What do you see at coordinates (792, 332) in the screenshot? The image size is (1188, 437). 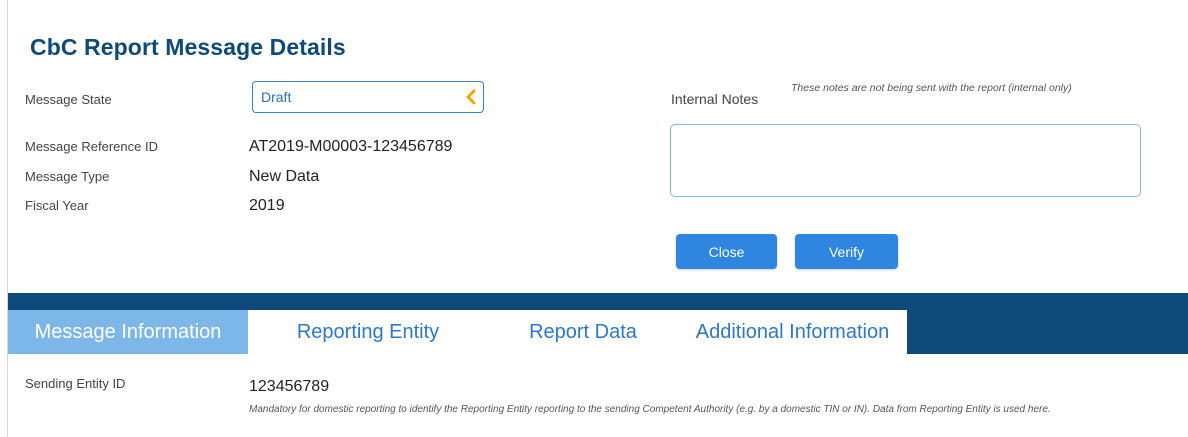 I see `tab-additional-information: Additional Information` at bounding box center [792, 332].